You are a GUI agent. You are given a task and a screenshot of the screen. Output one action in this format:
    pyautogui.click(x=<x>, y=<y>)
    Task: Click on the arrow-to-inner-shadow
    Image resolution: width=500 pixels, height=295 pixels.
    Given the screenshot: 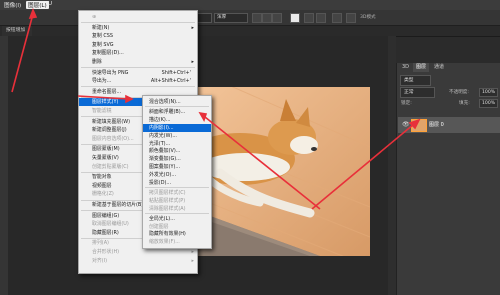 What is the action you would take?
    pyautogui.click(x=262, y=163)
    